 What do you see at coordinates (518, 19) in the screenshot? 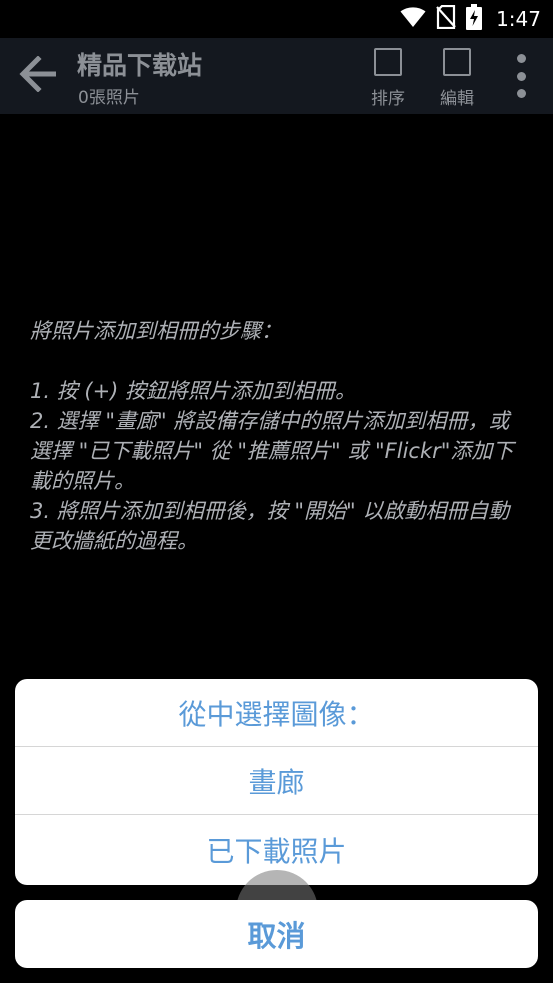
I see `status-time: 1:47` at bounding box center [518, 19].